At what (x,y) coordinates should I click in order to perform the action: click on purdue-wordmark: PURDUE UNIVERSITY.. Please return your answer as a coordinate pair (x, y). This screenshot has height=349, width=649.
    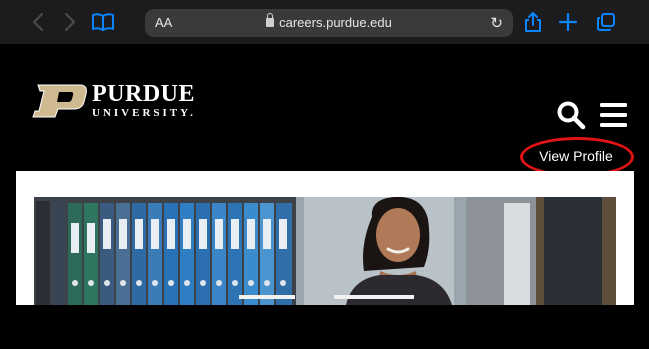
    Looking at the image, I should click on (144, 101).